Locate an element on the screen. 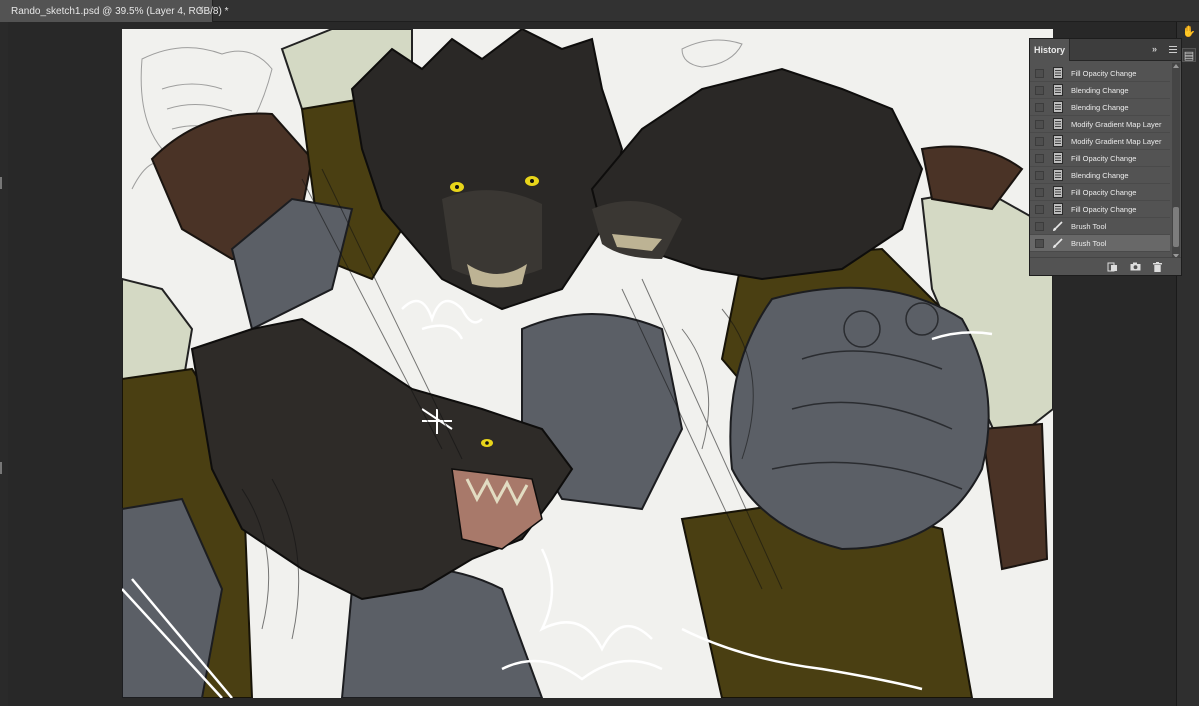  scroll-thumb is located at coordinates (1176, 227).